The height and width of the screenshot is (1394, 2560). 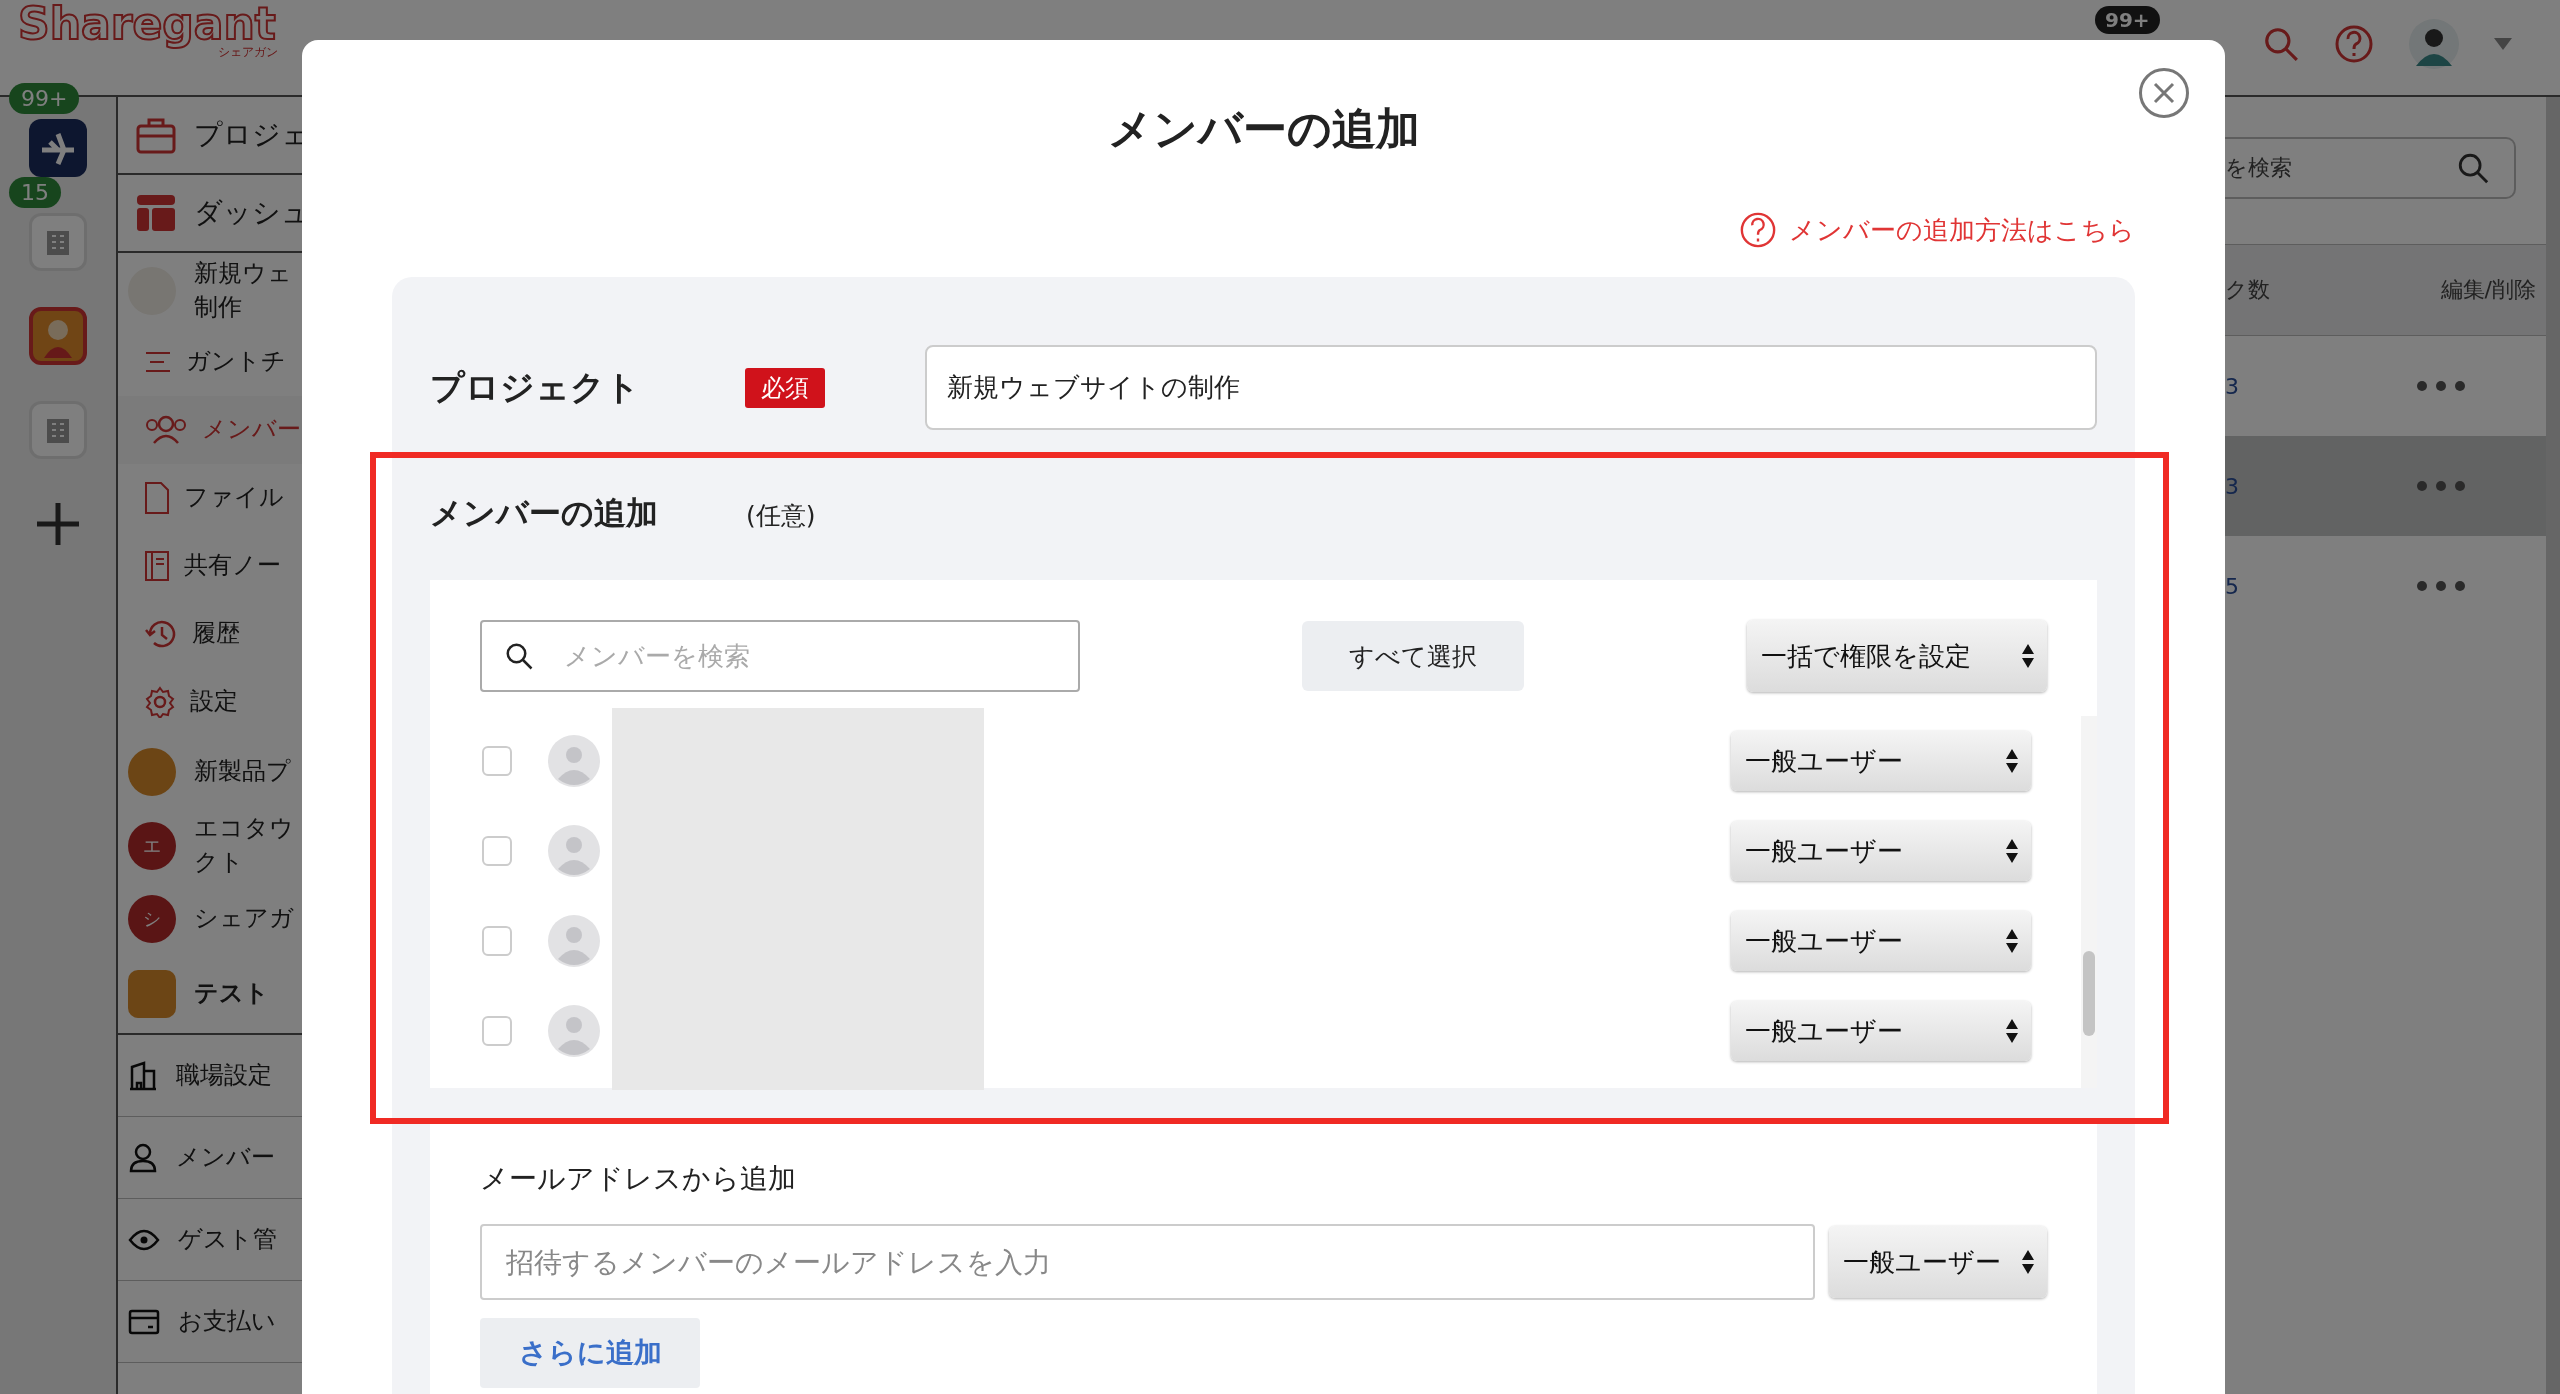 What do you see at coordinates (232, 566) in the screenshot?
I see `sidebar-item: 共有ノー` at bounding box center [232, 566].